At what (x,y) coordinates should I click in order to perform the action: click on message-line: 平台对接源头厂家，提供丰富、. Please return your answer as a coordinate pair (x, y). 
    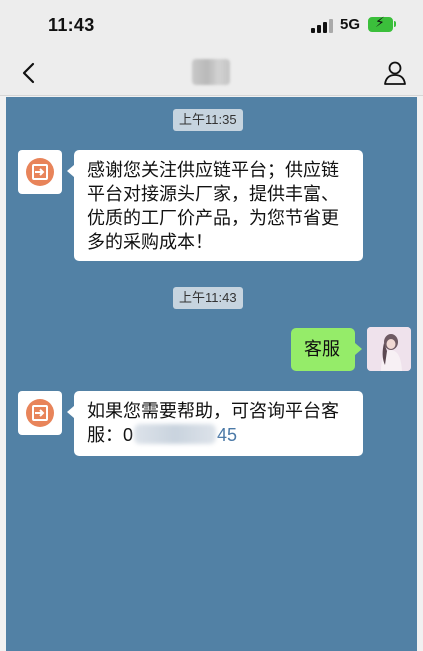
    Looking at the image, I should click on (213, 194).